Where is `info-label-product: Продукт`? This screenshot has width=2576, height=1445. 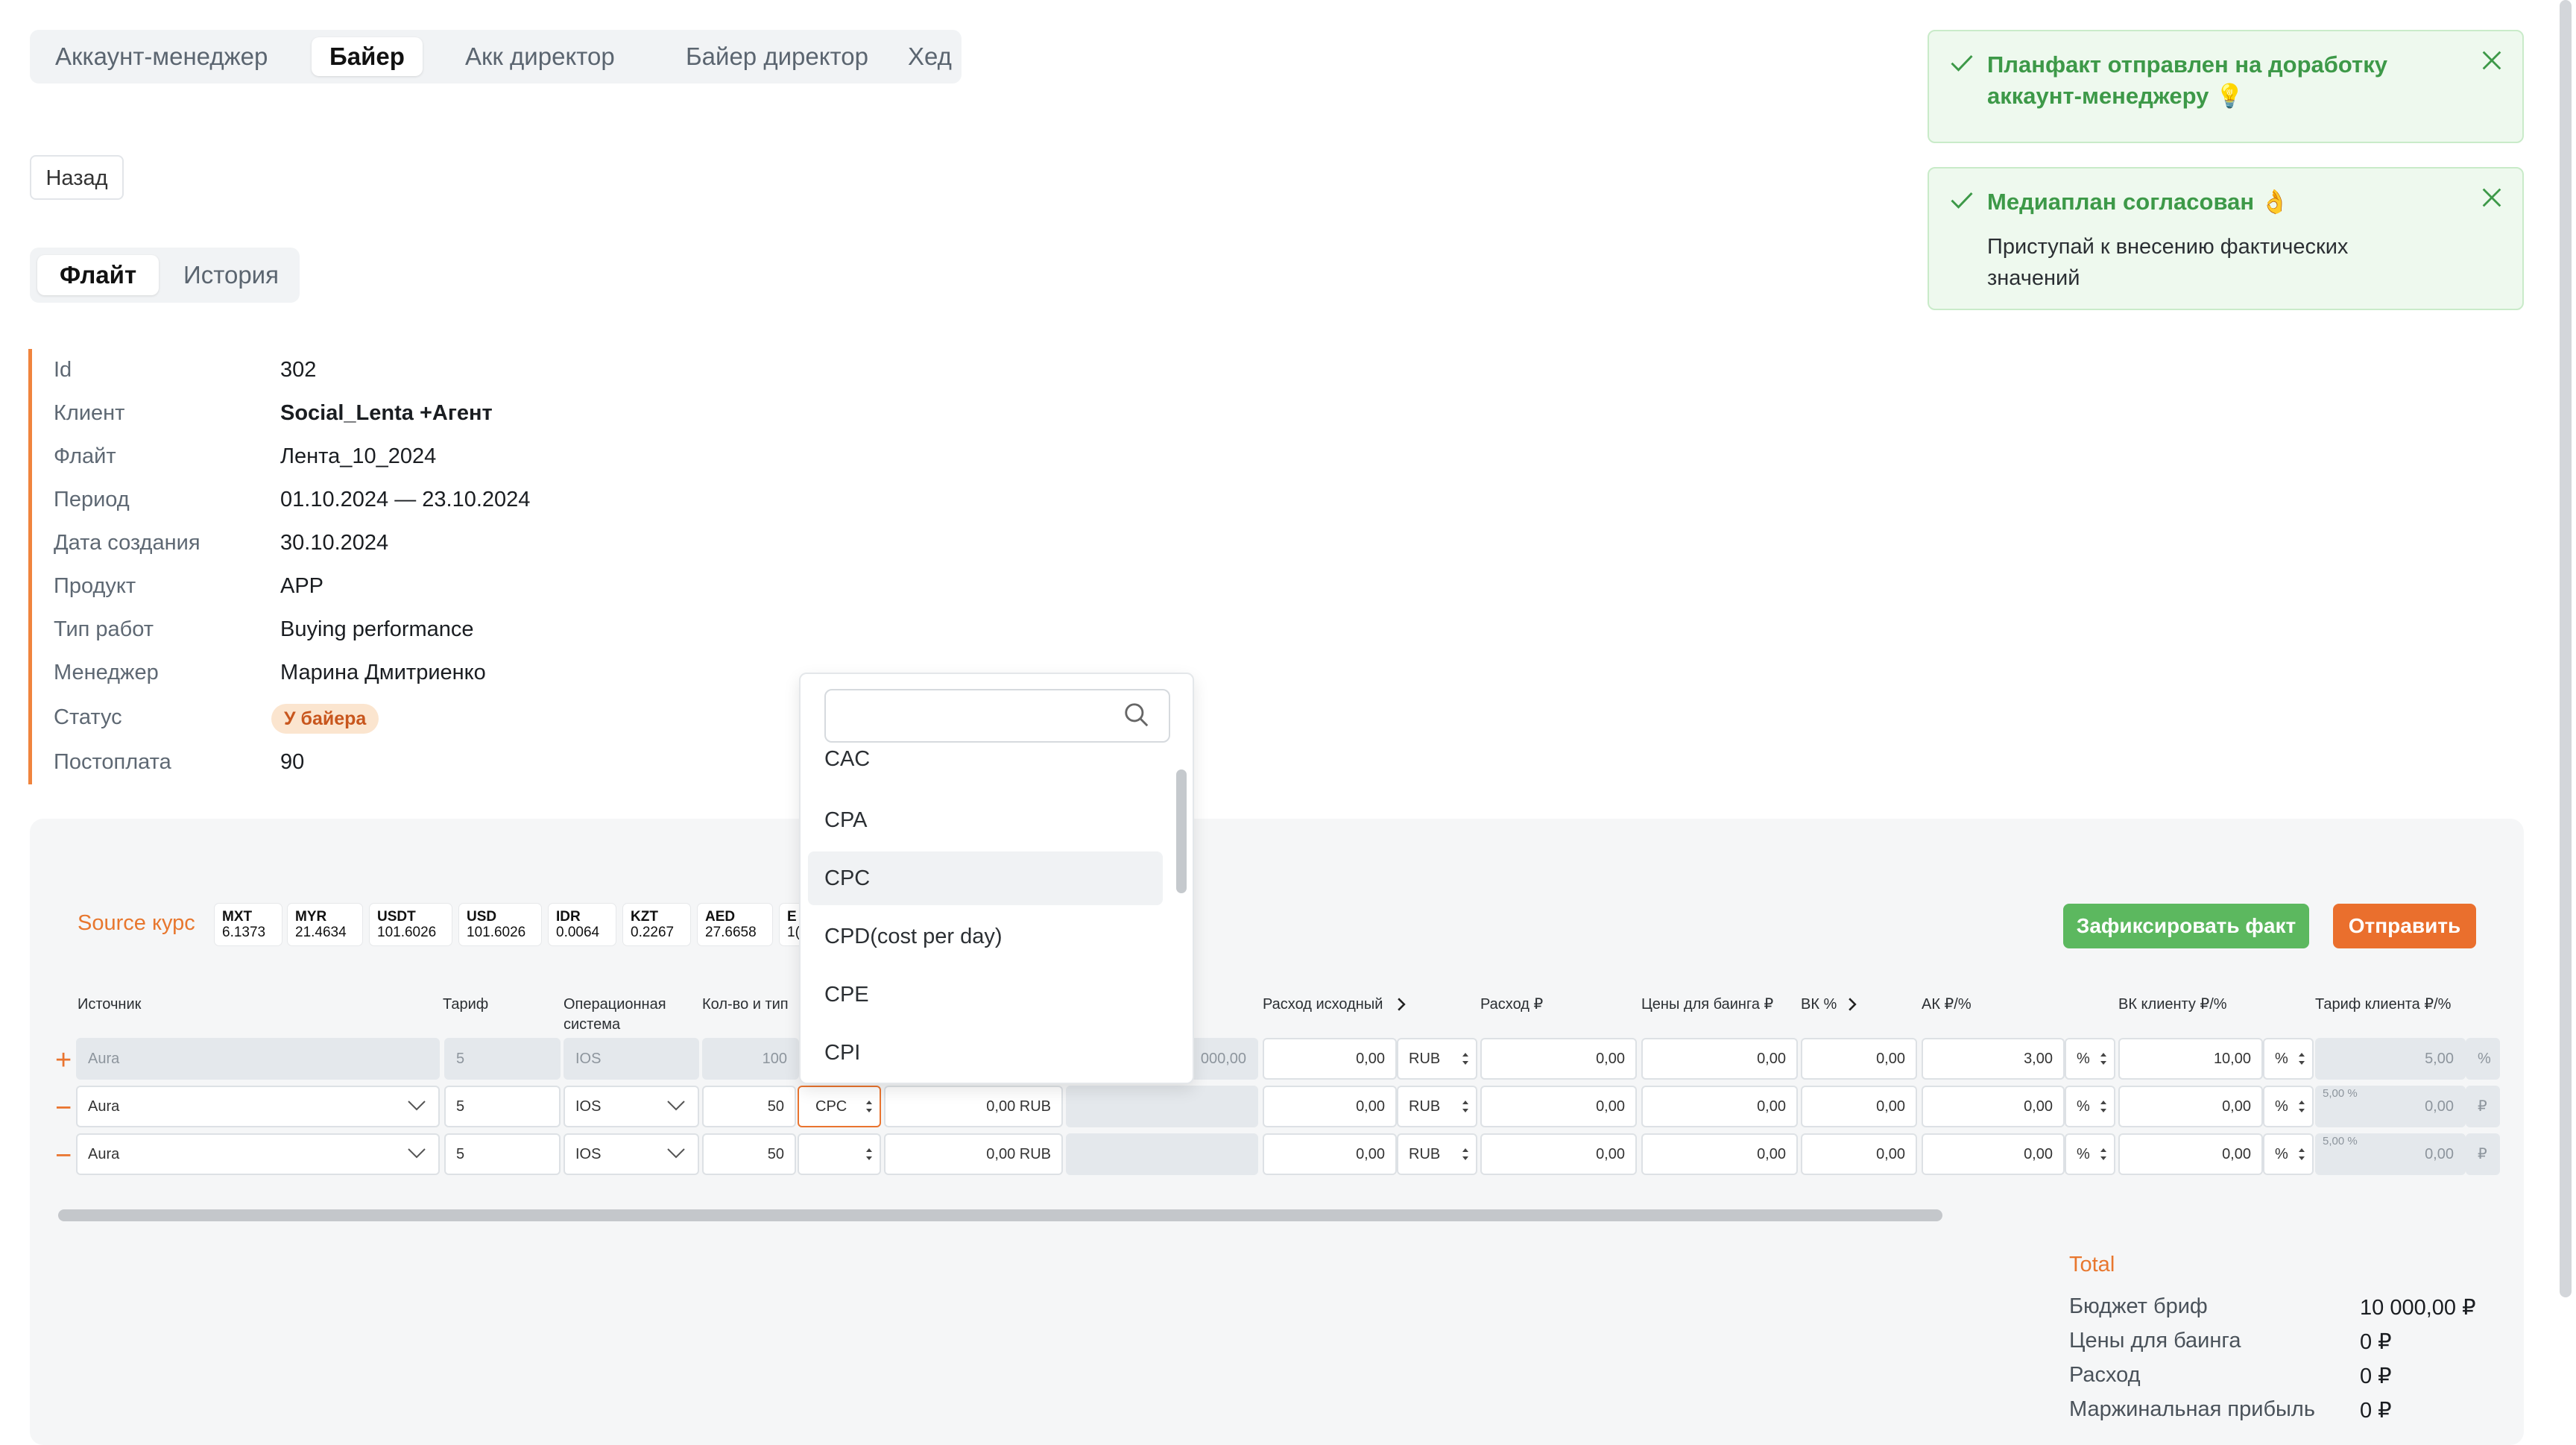
info-label-product: Продукт is located at coordinates (95, 586).